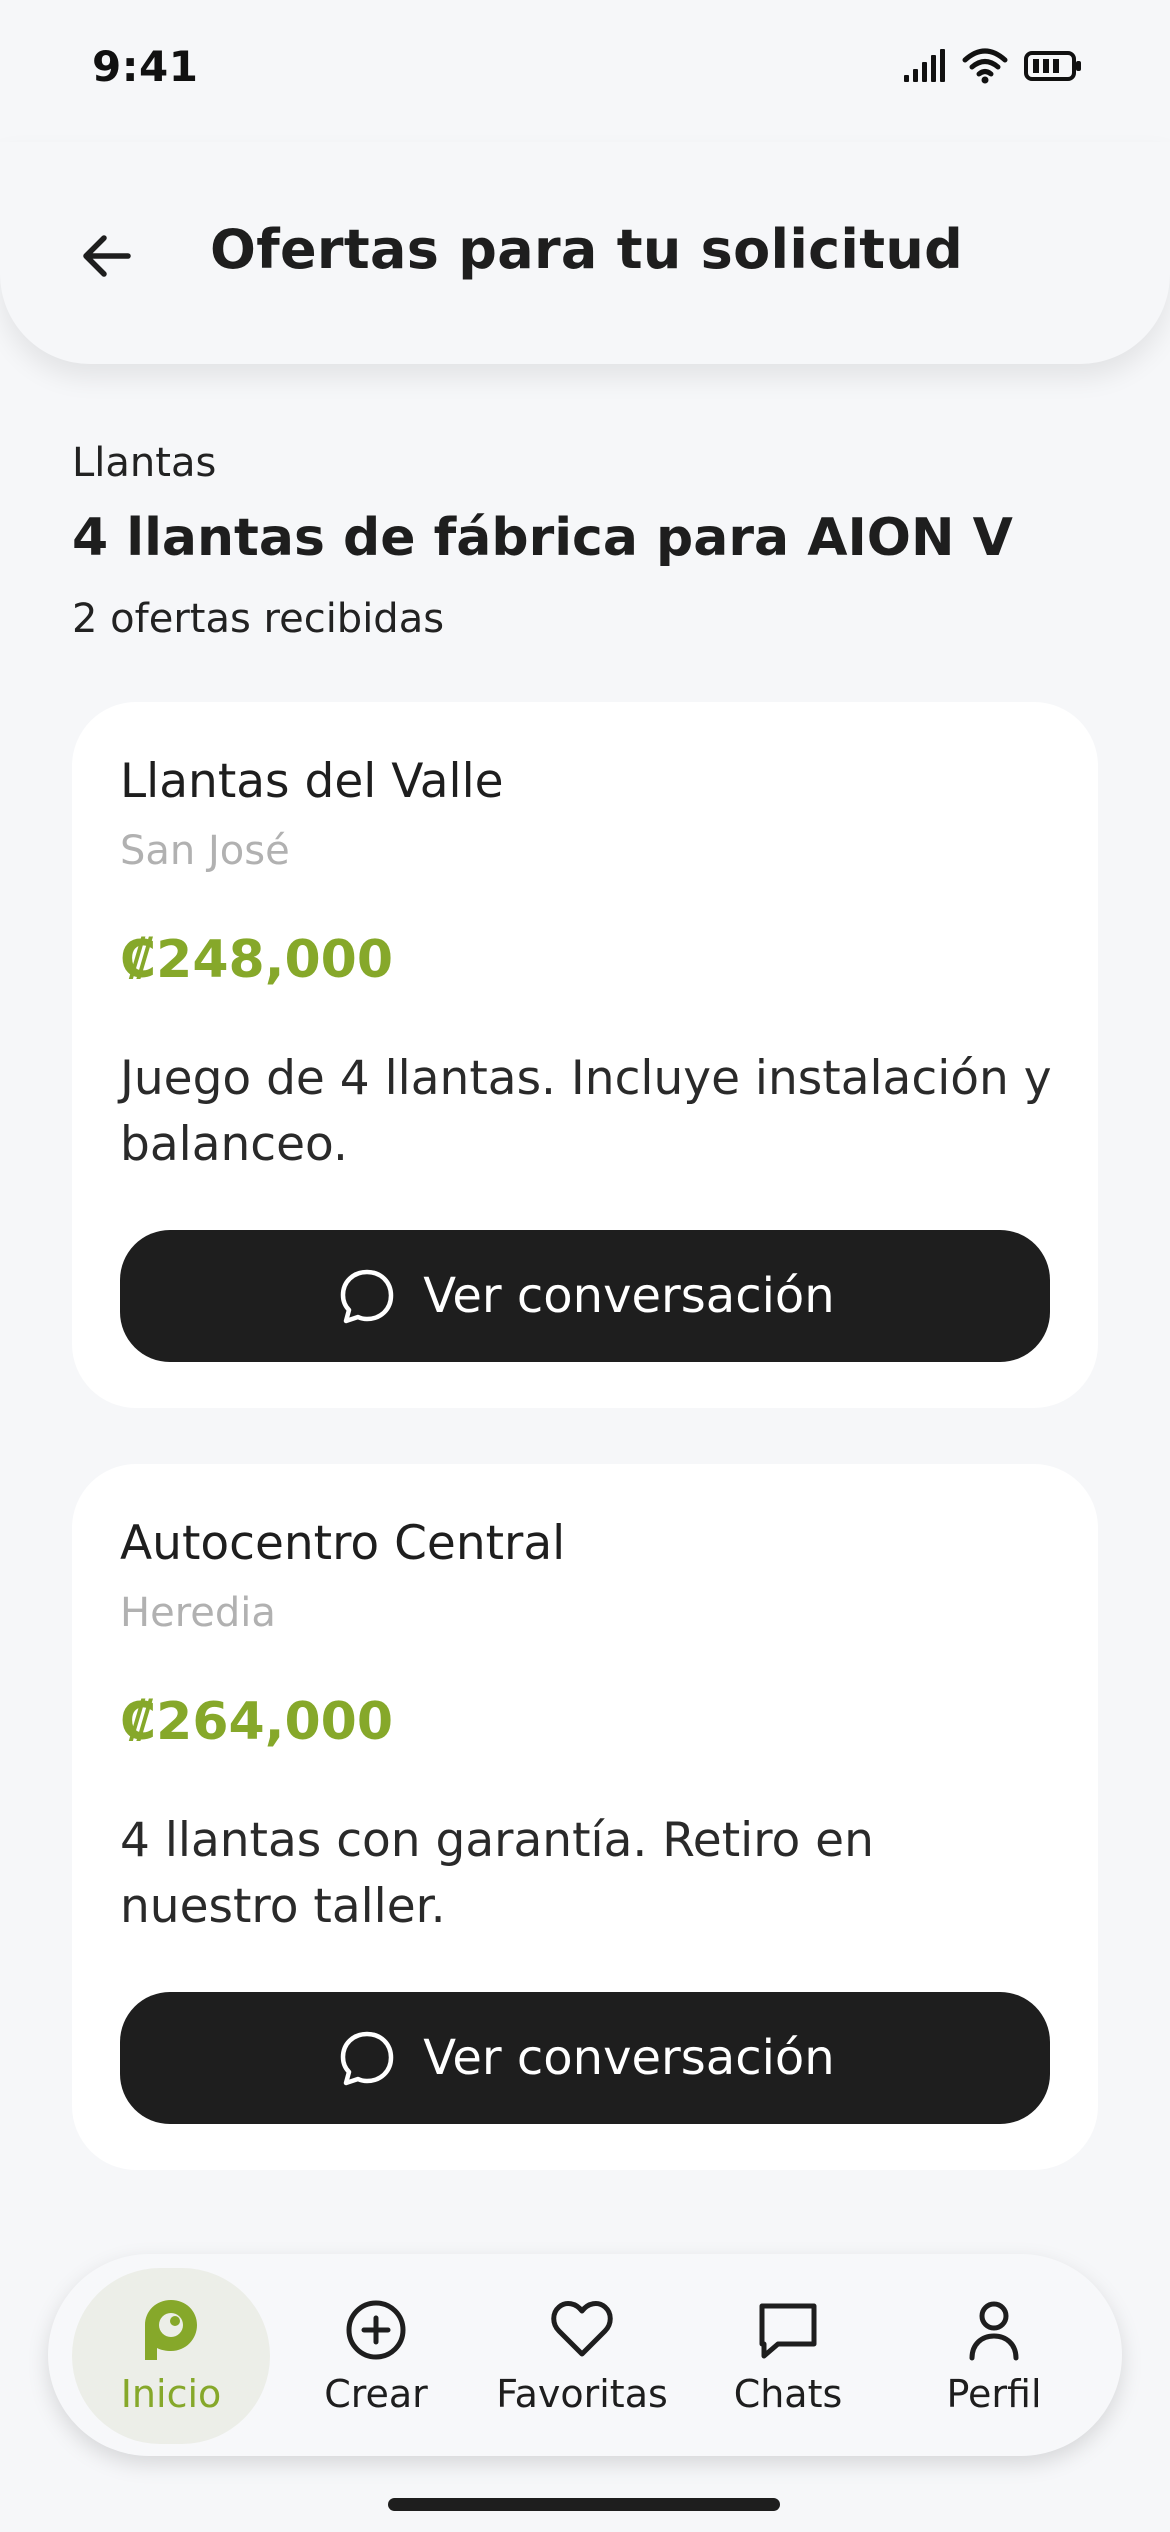 The height and width of the screenshot is (2532, 1170). I want to click on chat-icon, so click(788, 2331).